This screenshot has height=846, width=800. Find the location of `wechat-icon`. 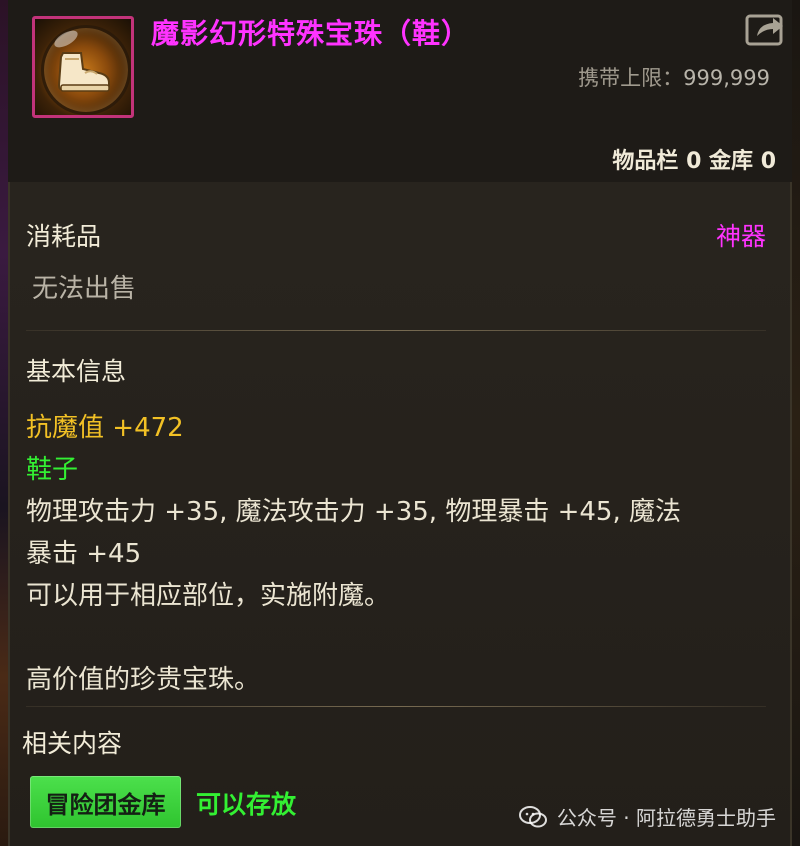

wechat-icon is located at coordinates (532, 816).